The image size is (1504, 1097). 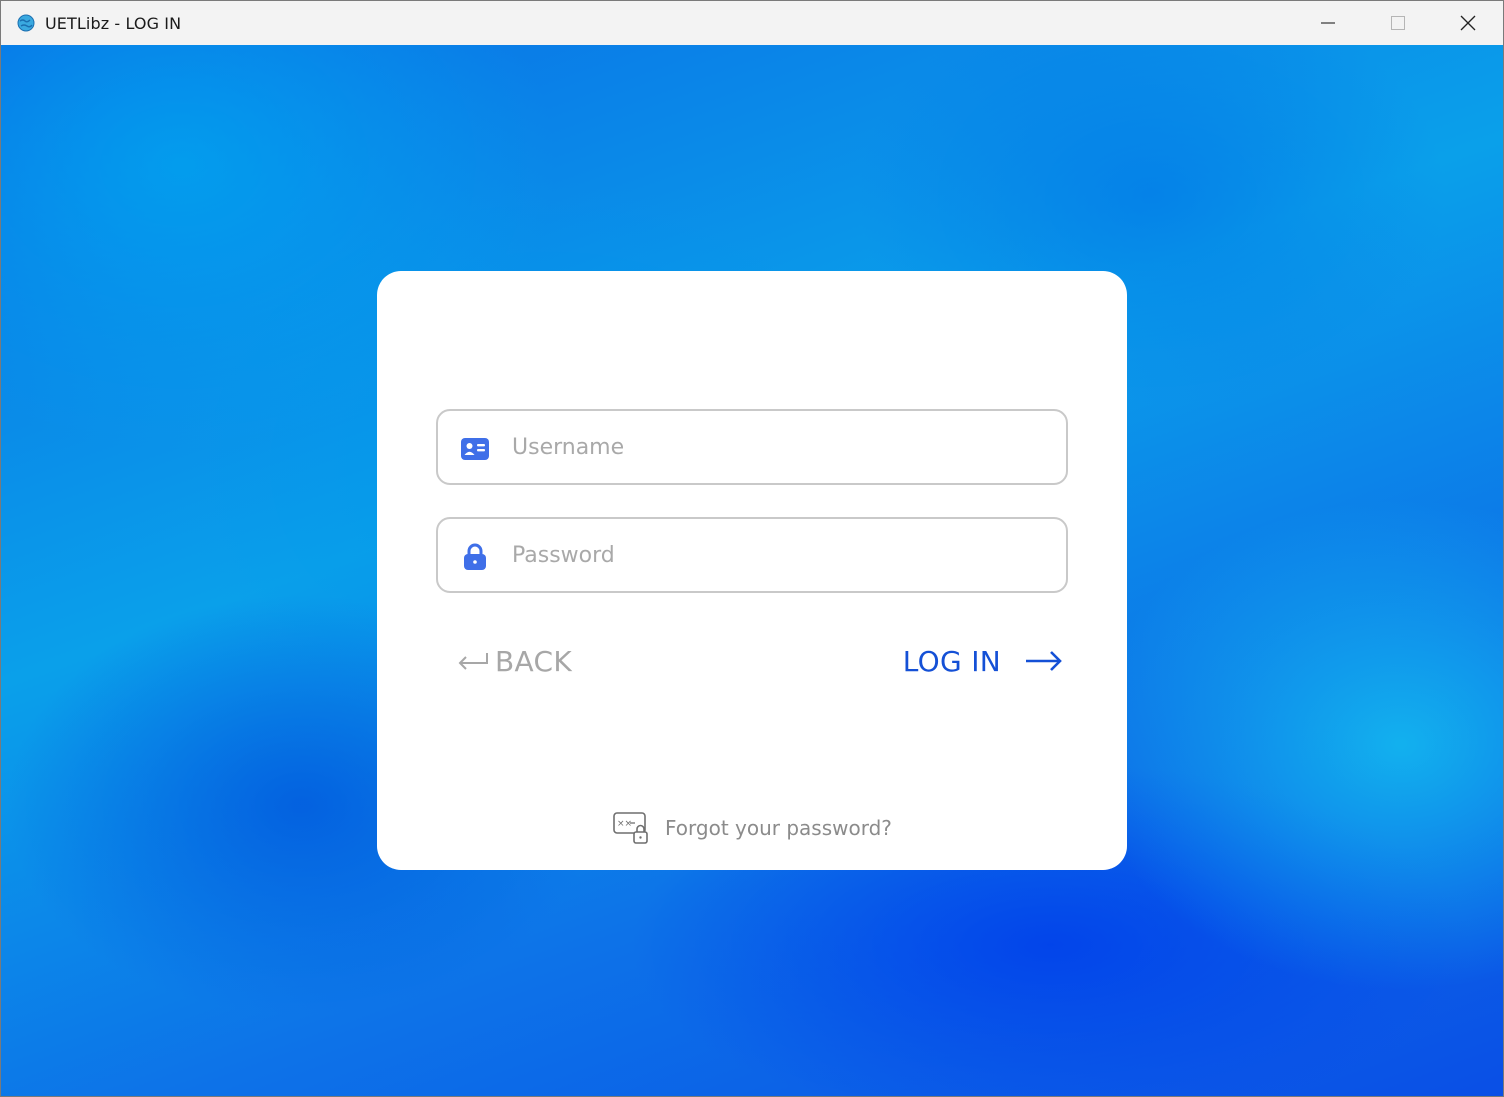 I want to click on minimize-button, so click(x=1328, y=23).